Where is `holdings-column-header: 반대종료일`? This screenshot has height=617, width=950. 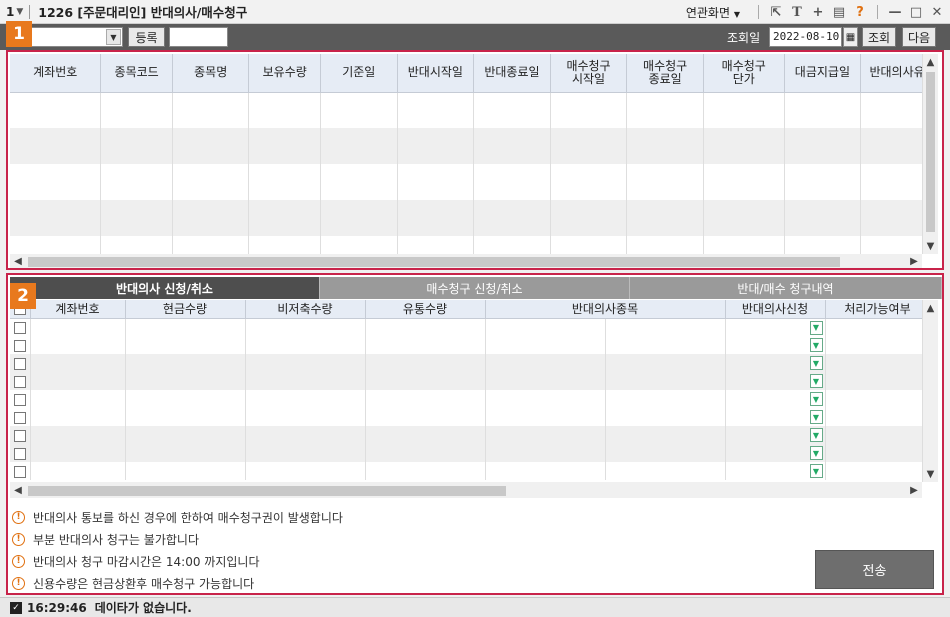 holdings-column-header: 반대종료일 is located at coordinates (512, 73).